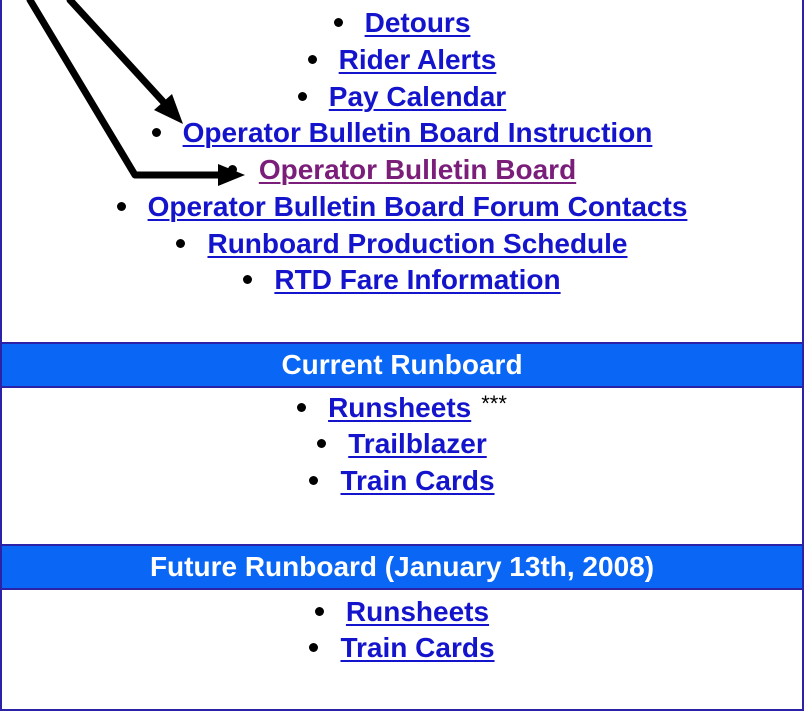 This screenshot has width=804, height=713. What do you see at coordinates (402, 365) in the screenshot?
I see `current-runboard-header: Current Runboard` at bounding box center [402, 365].